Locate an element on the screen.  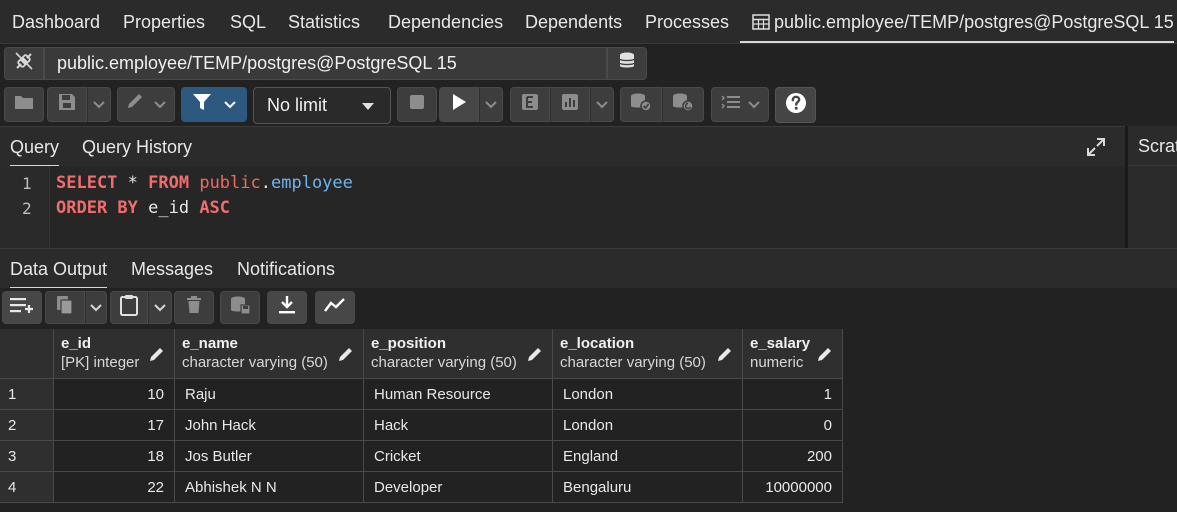
copy-options-dropdown is located at coordinates (96, 307).